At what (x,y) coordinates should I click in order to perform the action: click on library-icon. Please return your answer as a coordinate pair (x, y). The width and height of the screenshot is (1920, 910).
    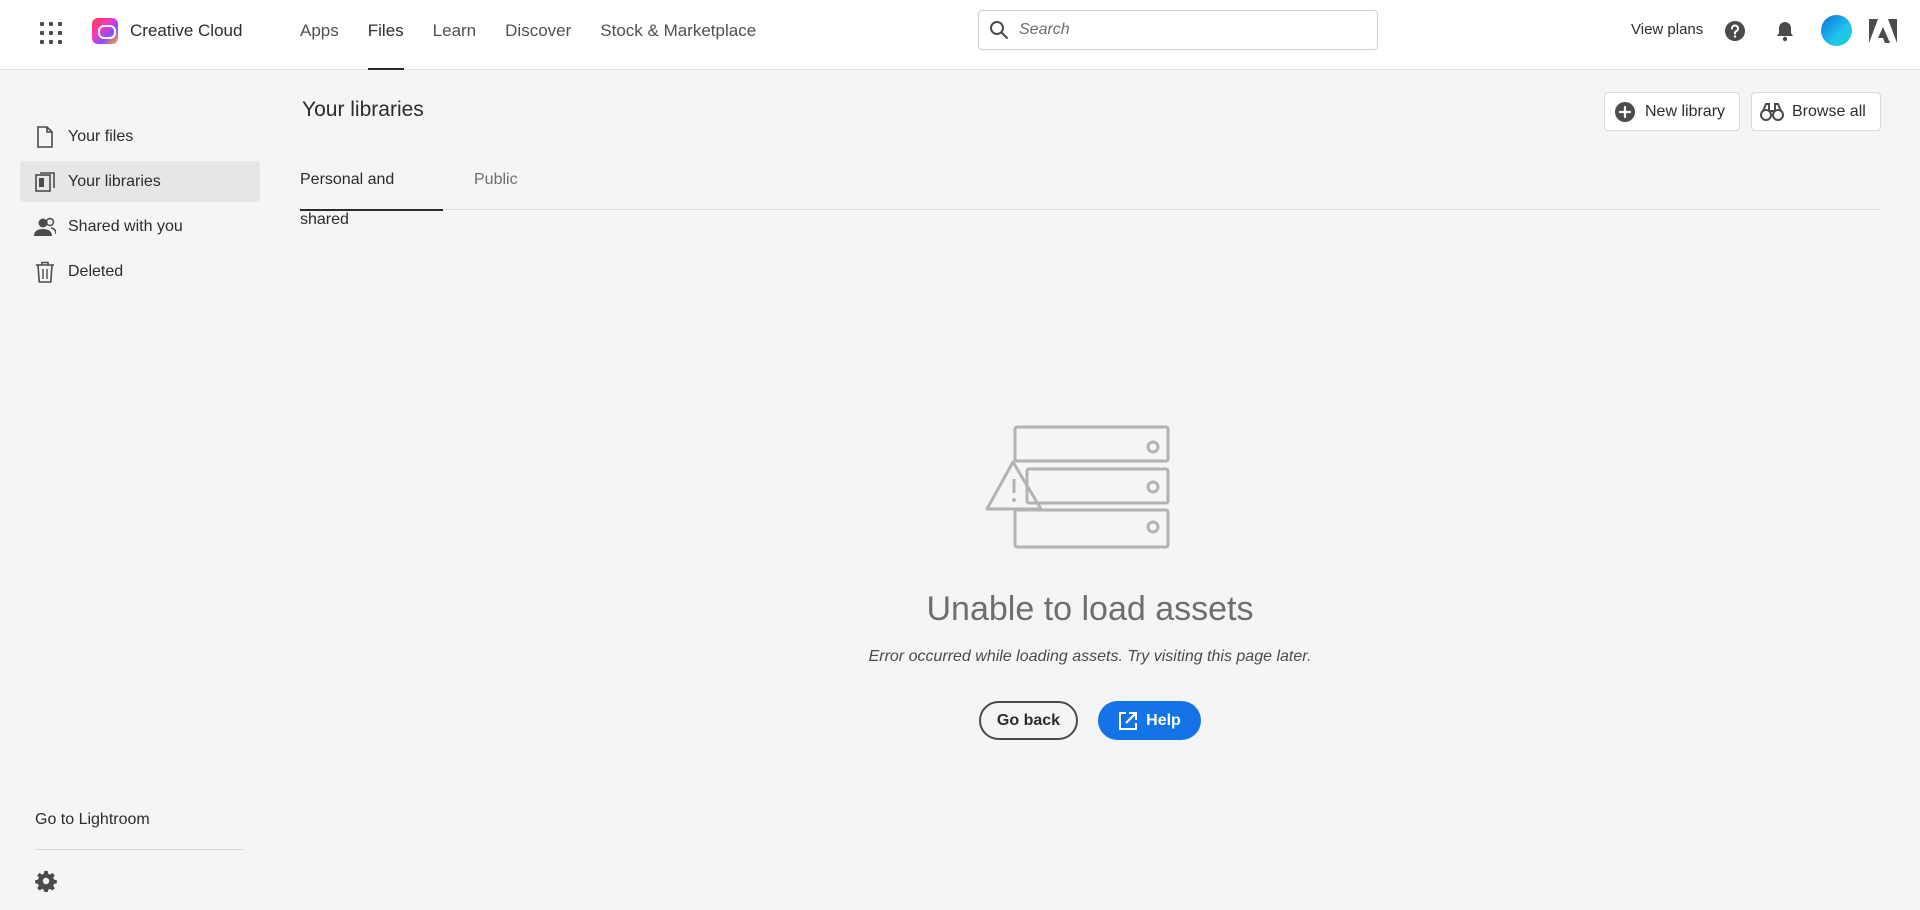
    Looking at the image, I should click on (45, 182).